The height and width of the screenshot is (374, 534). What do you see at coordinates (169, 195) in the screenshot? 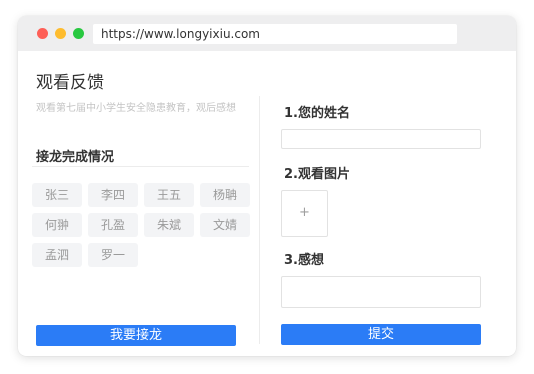
I see `name-chip: 王五` at bounding box center [169, 195].